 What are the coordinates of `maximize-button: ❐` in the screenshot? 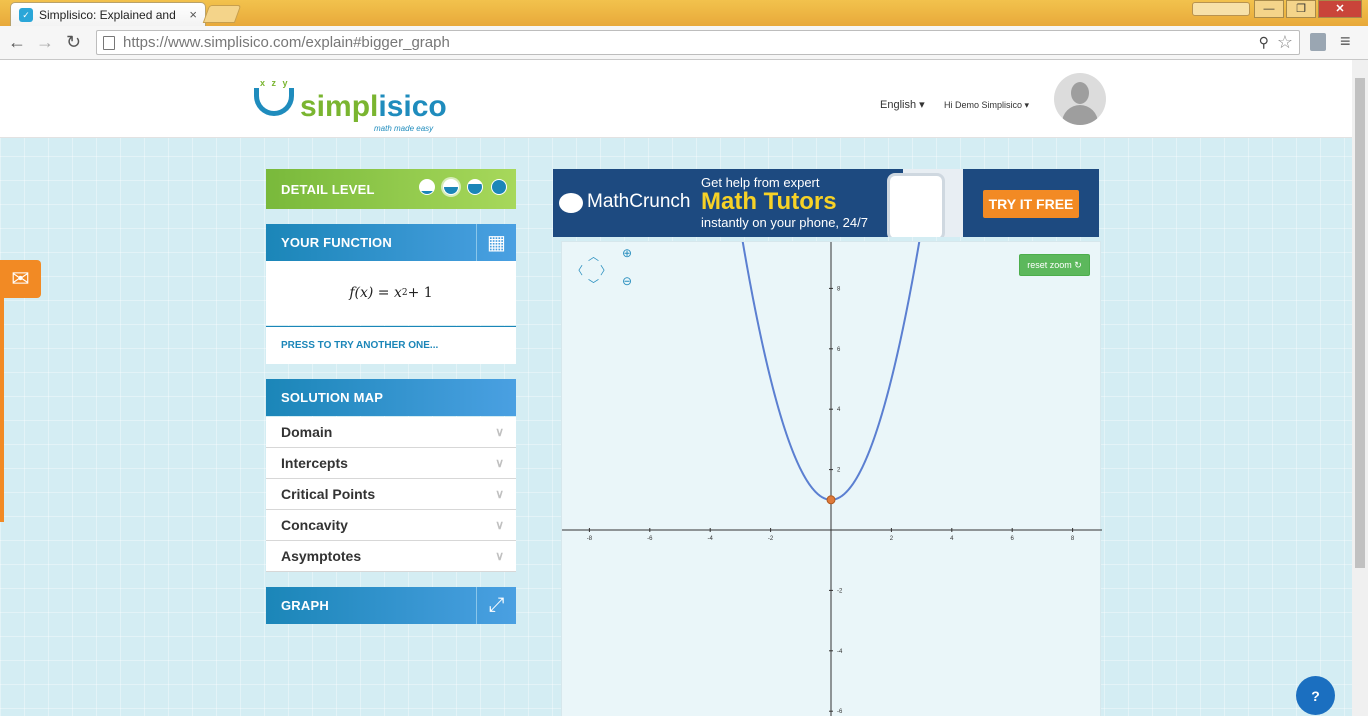 It's located at (1301, 9).